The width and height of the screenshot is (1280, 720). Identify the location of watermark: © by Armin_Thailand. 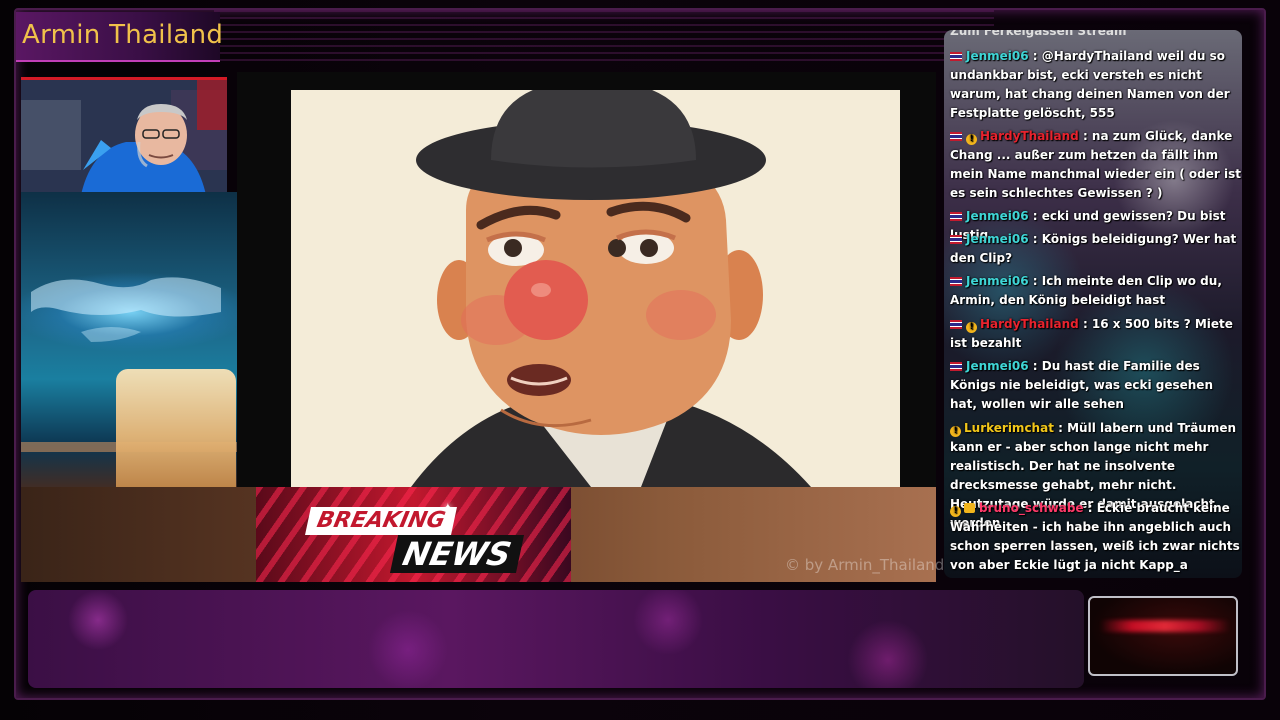
(865, 565).